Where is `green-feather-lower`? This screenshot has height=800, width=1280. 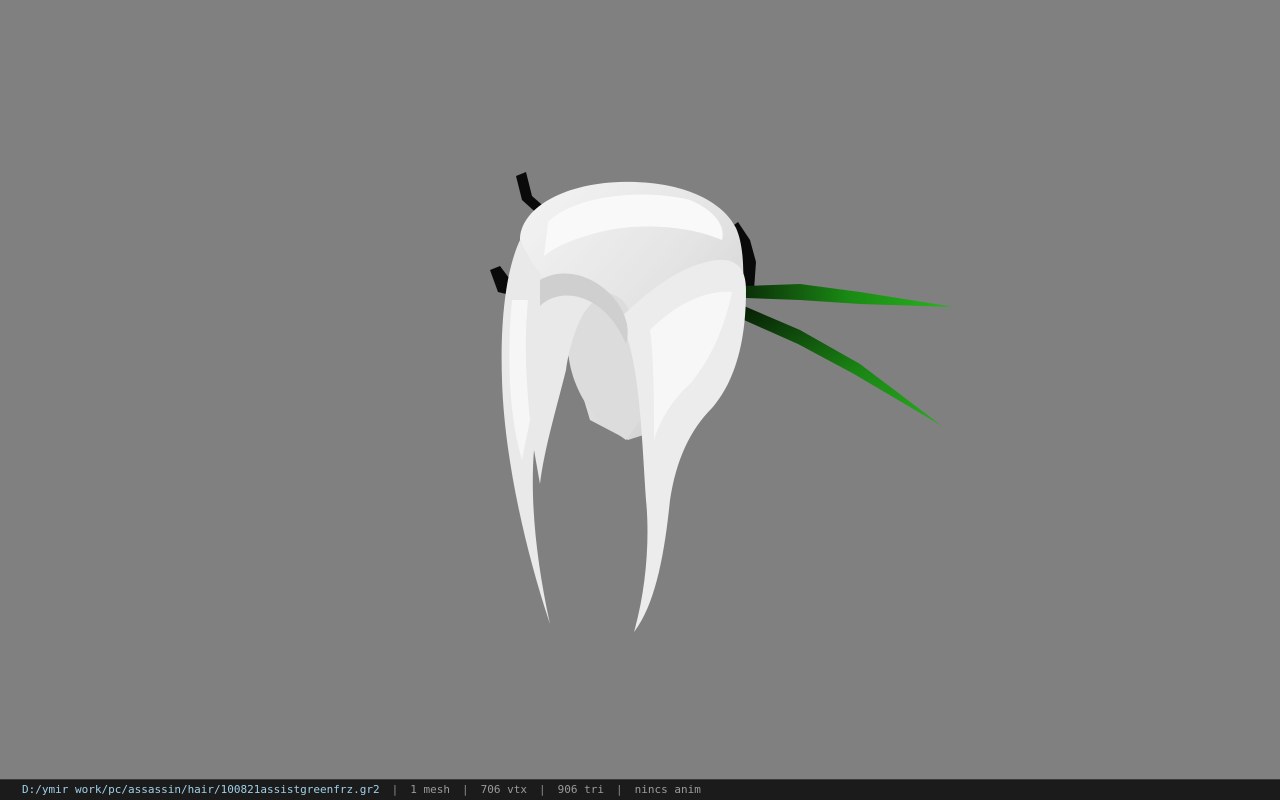
green-feather-lower is located at coordinates (843, 366).